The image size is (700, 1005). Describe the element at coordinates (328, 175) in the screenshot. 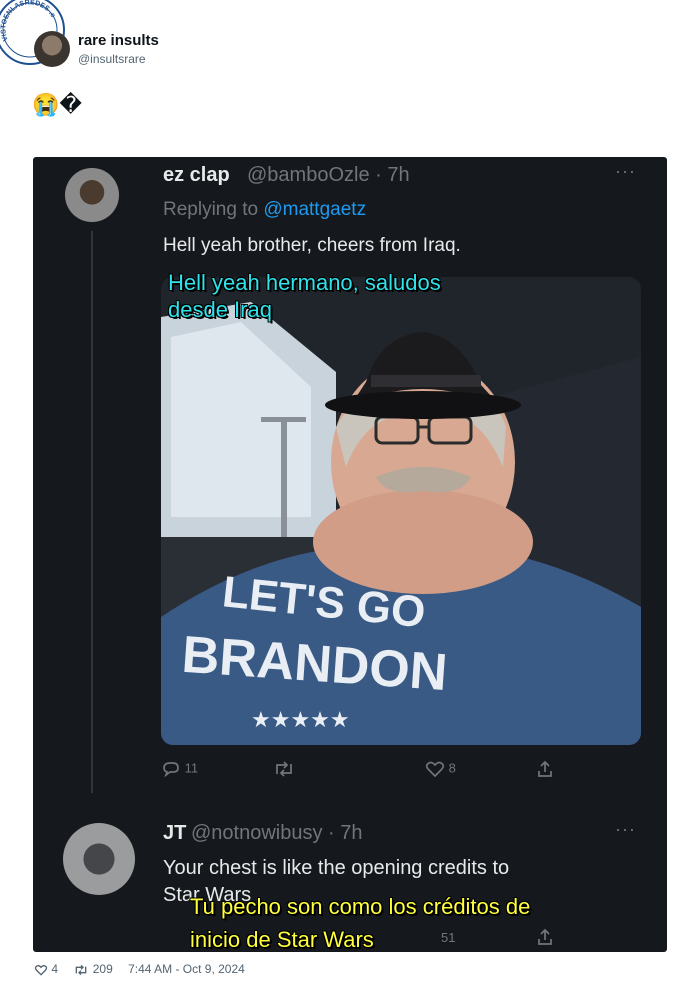

I see `reply-author-handle: @bamboOzle · 7h` at that location.